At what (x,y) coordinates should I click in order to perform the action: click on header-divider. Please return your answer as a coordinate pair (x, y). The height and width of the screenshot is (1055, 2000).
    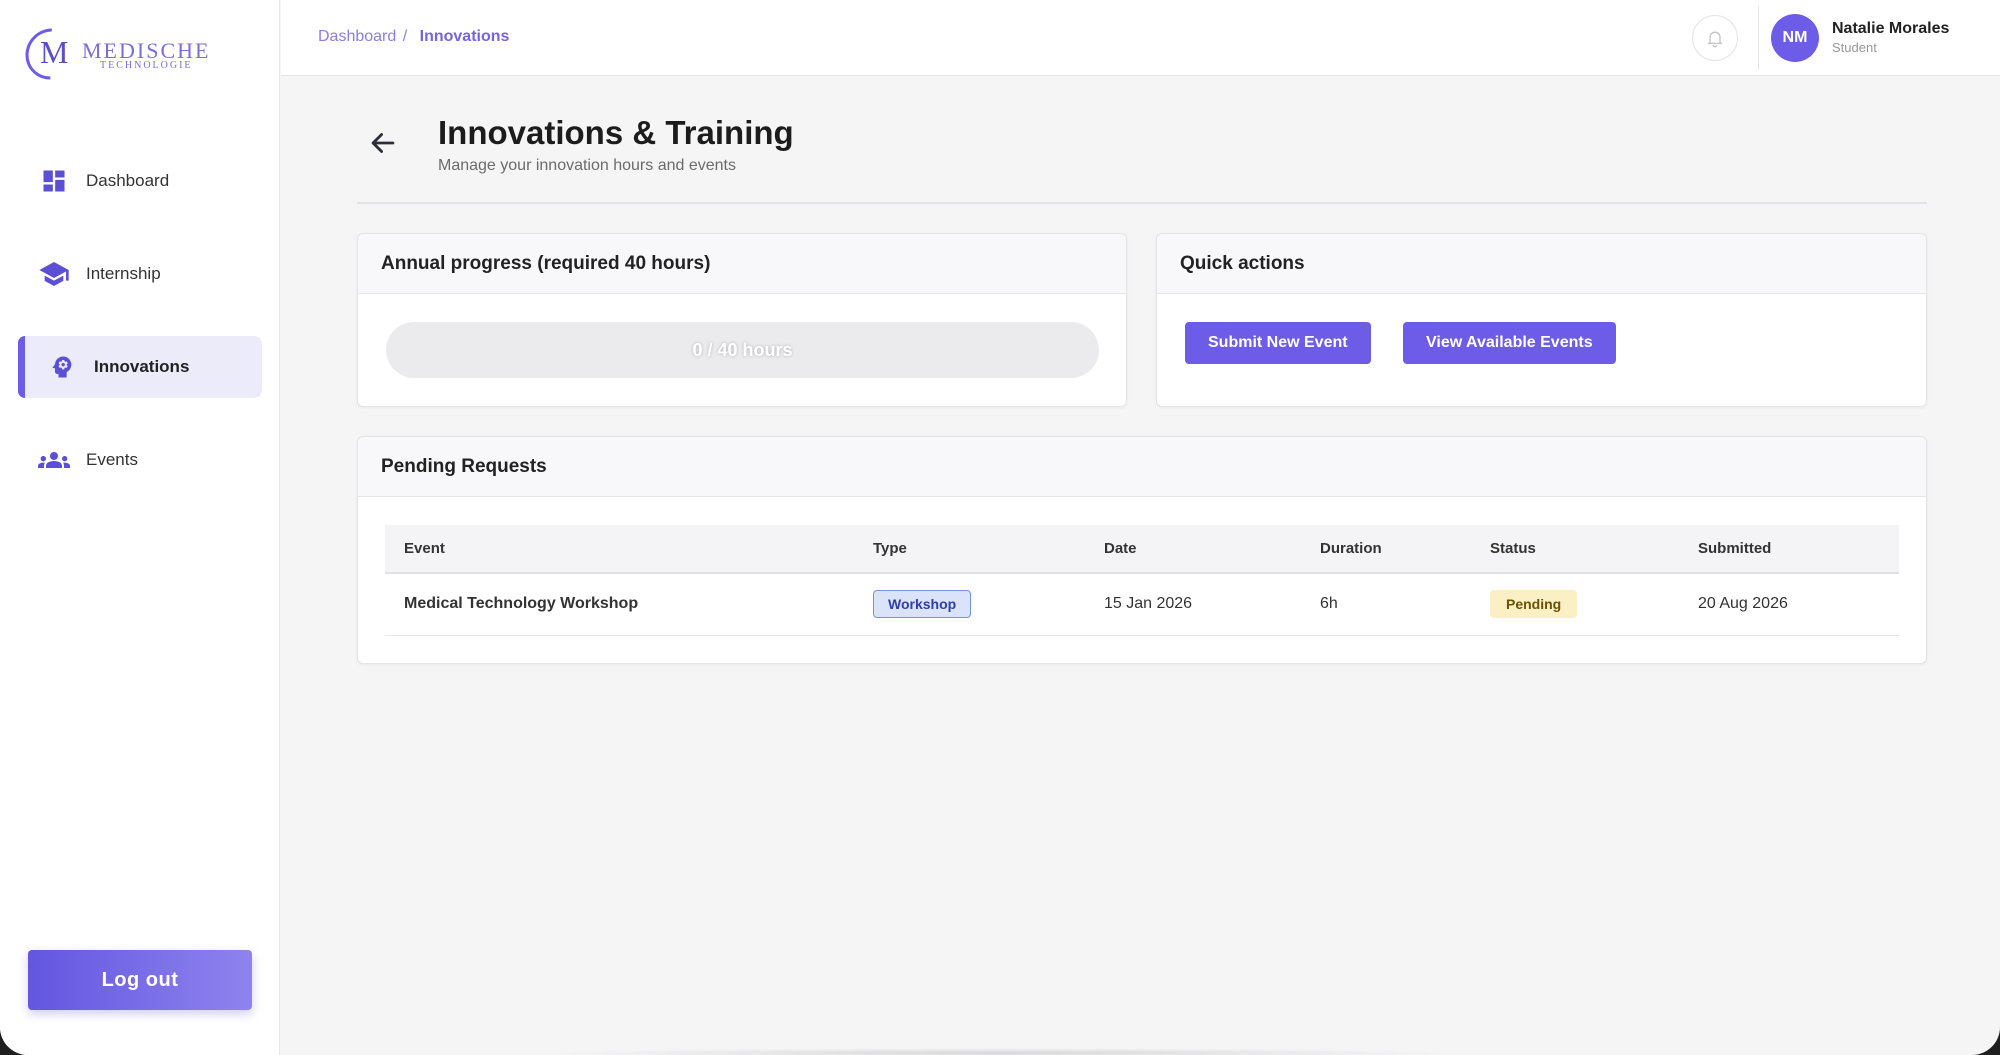
    Looking at the image, I should click on (1142, 203).